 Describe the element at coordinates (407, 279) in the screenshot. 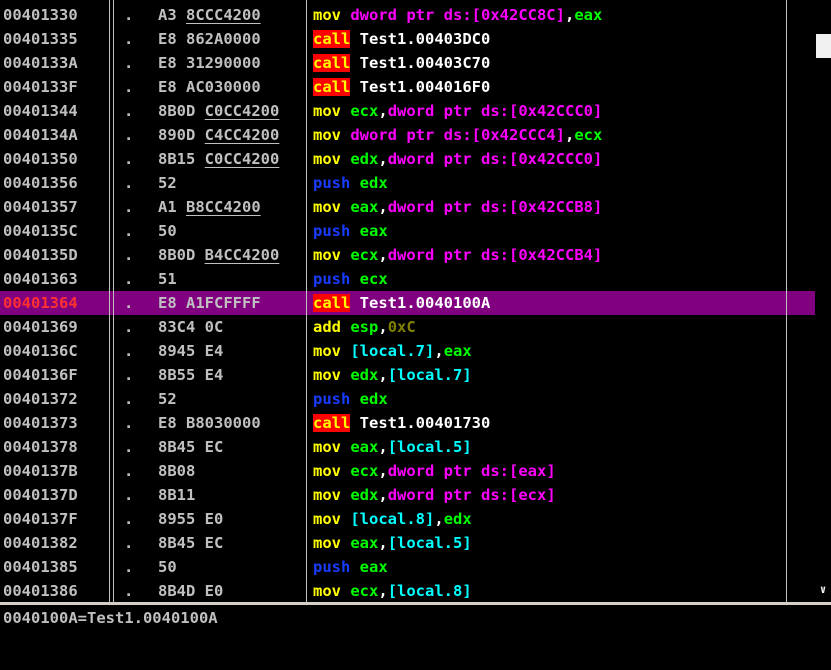

I see `instruction-row: 00401363. 51 push ecx` at that location.